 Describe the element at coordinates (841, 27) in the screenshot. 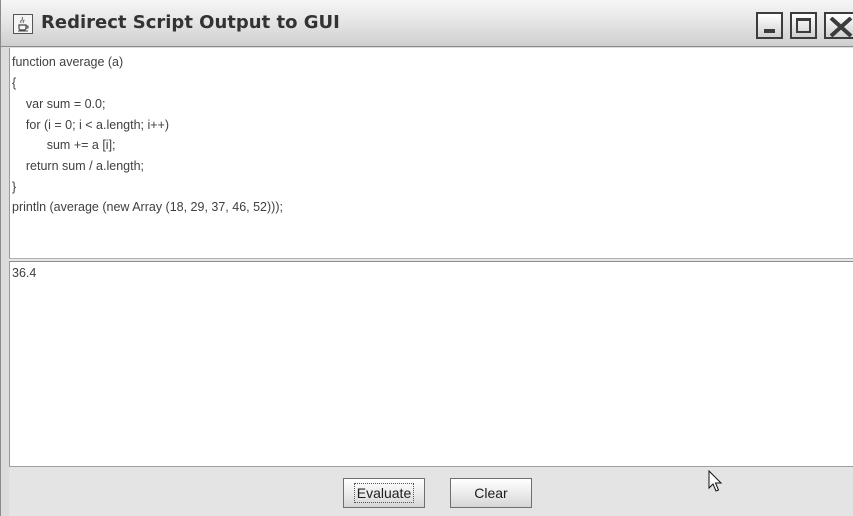

I see `close-icon` at that location.